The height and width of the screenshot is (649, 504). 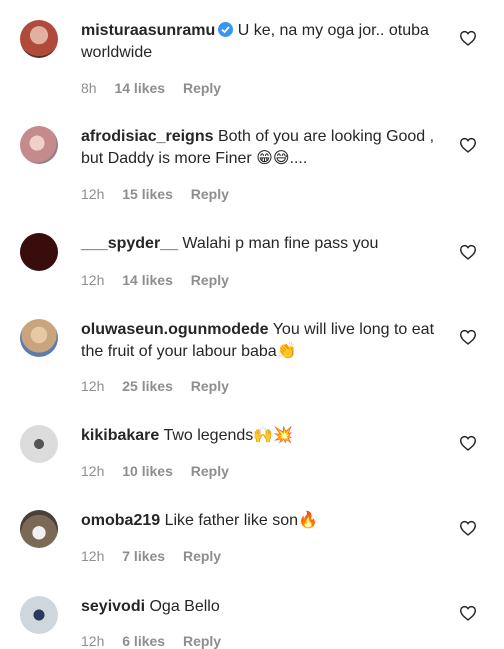 What do you see at coordinates (147, 386) in the screenshot?
I see `likes-count: 25 likes` at bounding box center [147, 386].